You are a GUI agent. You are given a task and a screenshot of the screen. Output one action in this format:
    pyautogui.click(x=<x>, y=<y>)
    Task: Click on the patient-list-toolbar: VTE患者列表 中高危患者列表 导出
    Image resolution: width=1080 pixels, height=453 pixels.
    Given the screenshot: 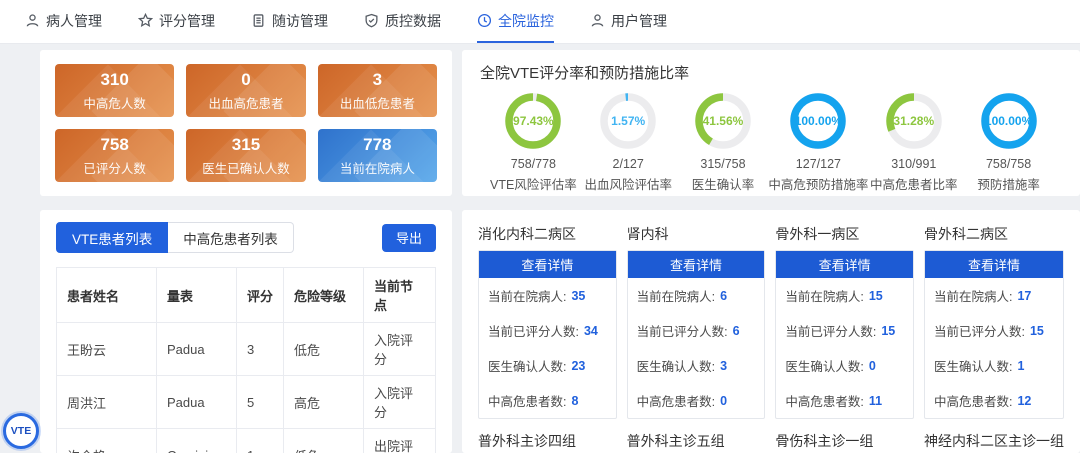 What is the action you would take?
    pyautogui.click(x=246, y=237)
    